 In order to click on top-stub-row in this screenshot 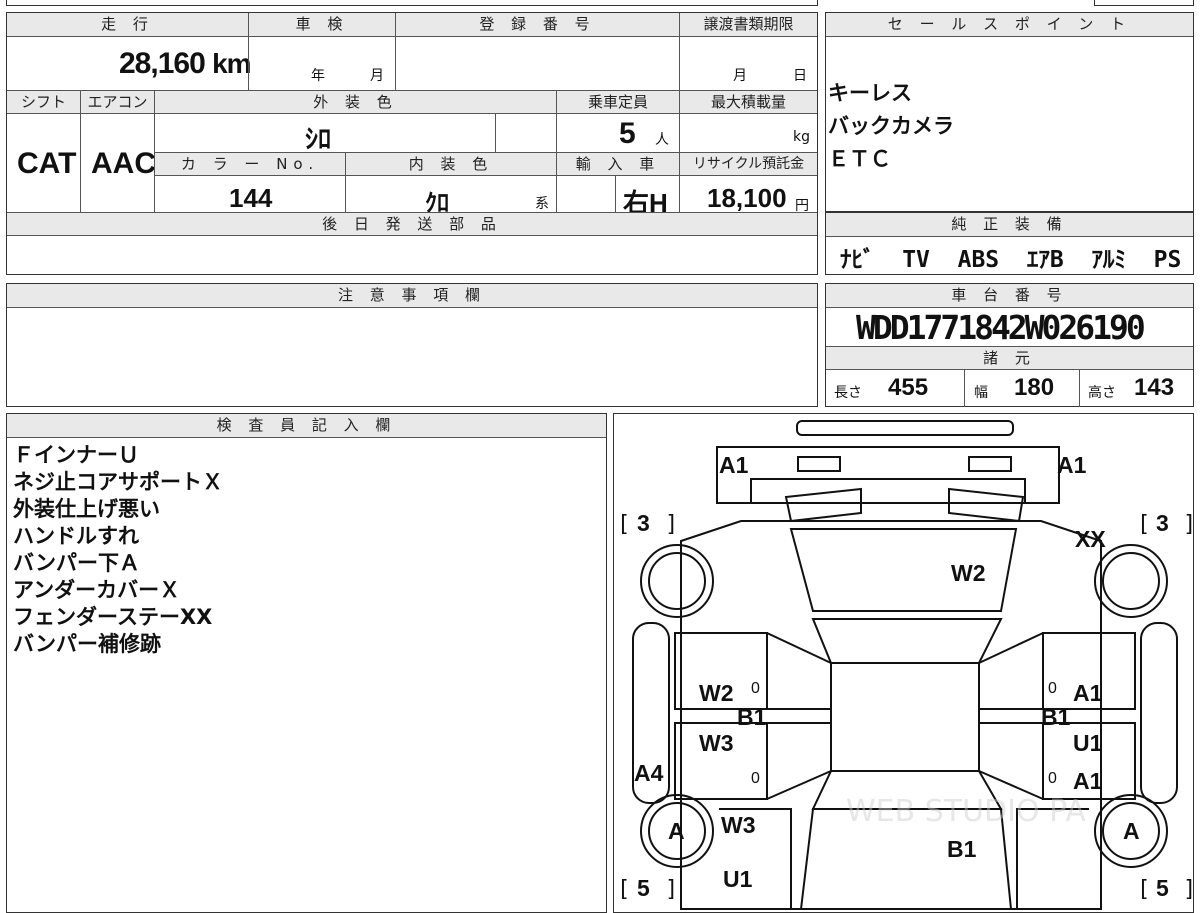, I will do `click(412, 3)`.